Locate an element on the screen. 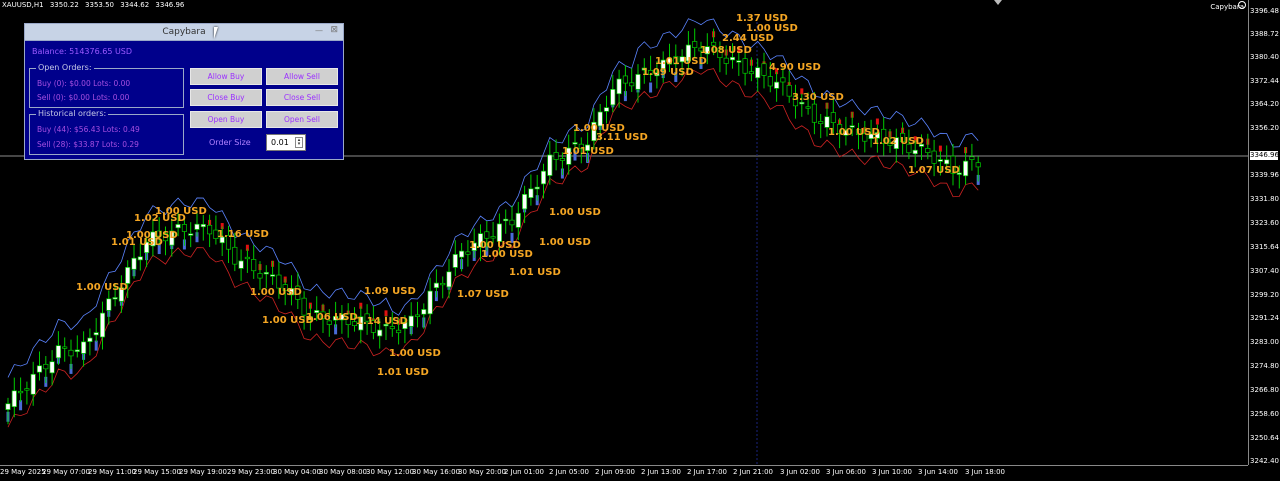 This screenshot has width=1280, height=481. trade-profit-label: 1.01 USD is located at coordinates (681, 61).